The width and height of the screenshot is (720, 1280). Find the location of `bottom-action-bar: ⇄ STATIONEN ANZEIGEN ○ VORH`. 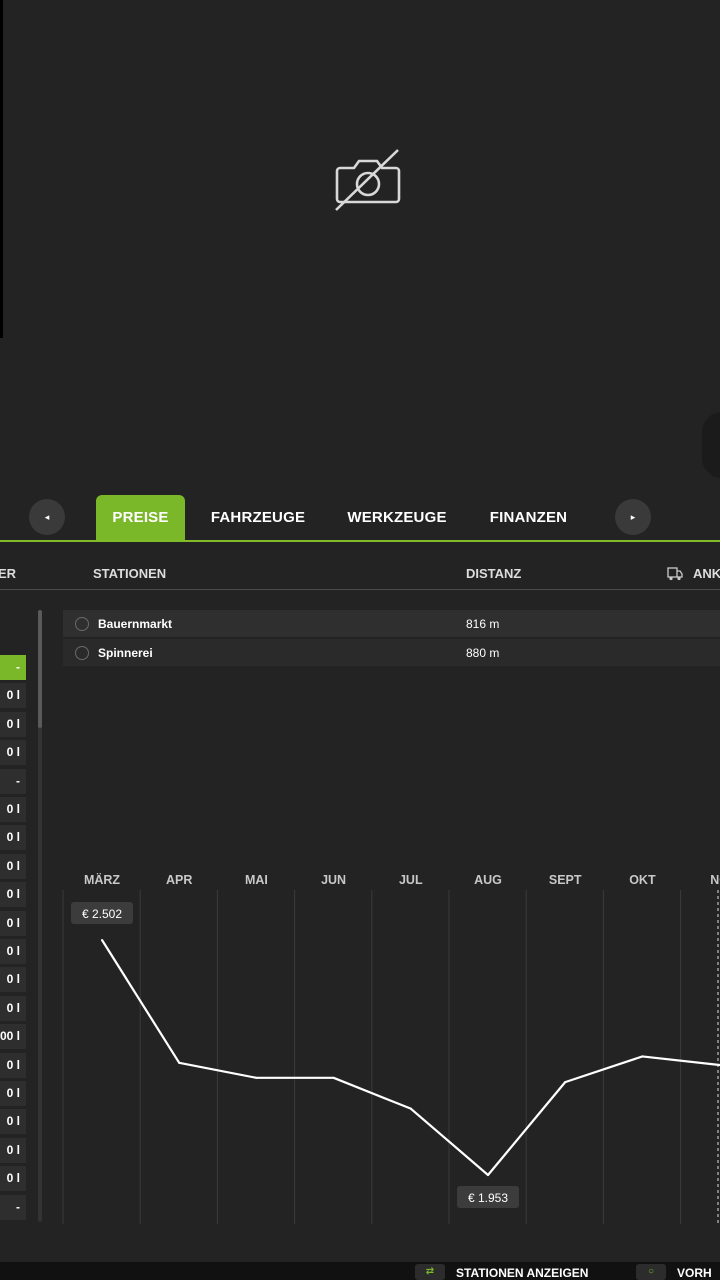

bottom-action-bar: ⇄ STATIONEN ANZEIGEN ○ VORH is located at coordinates (360, 1271).